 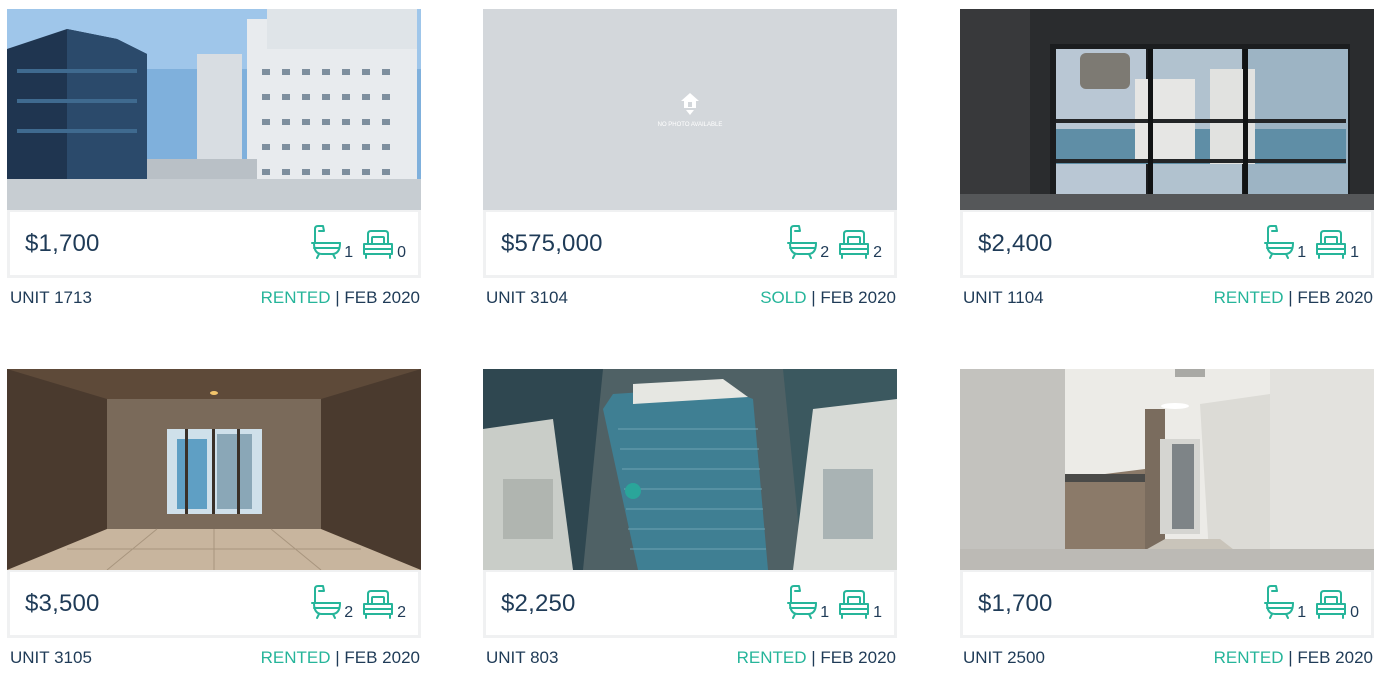 I want to click on listing-info-box: $2,400 1 1, so click(x=1167, y=244).